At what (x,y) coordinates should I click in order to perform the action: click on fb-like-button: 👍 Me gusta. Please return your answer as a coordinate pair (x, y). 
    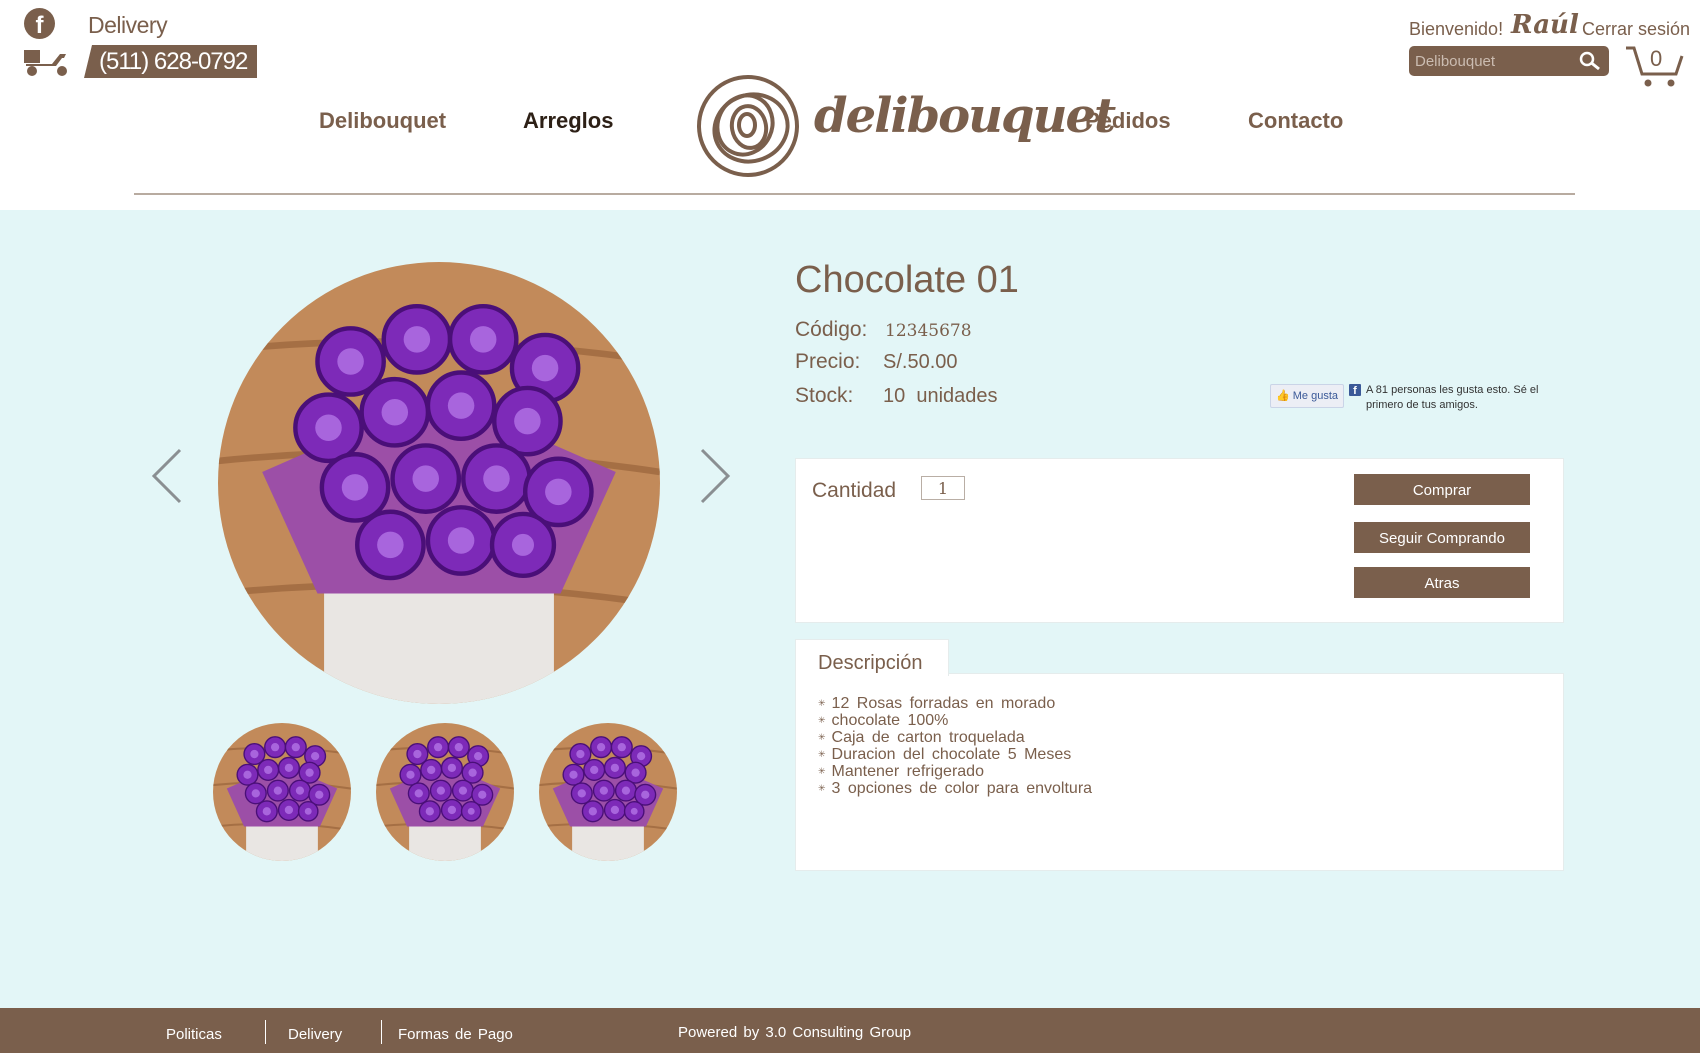
    Looking at the image, I should click on (1307, 396).